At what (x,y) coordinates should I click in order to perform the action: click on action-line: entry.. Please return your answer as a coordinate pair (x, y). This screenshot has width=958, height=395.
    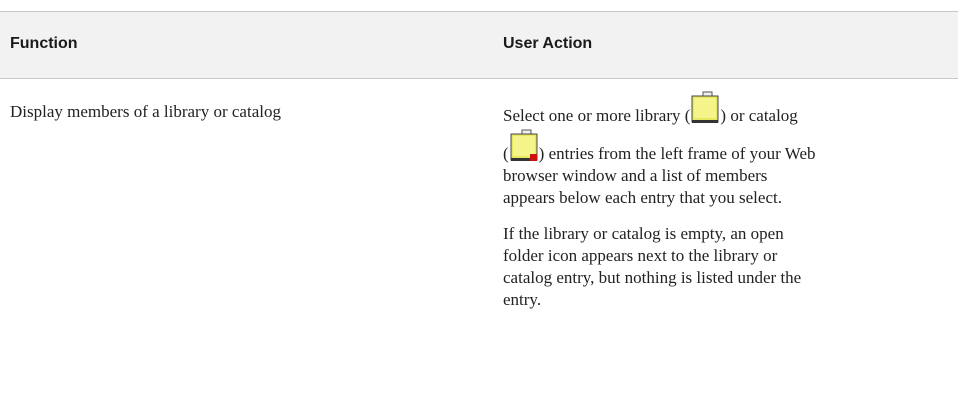
    Looking at the image, I should click on (522, 299).